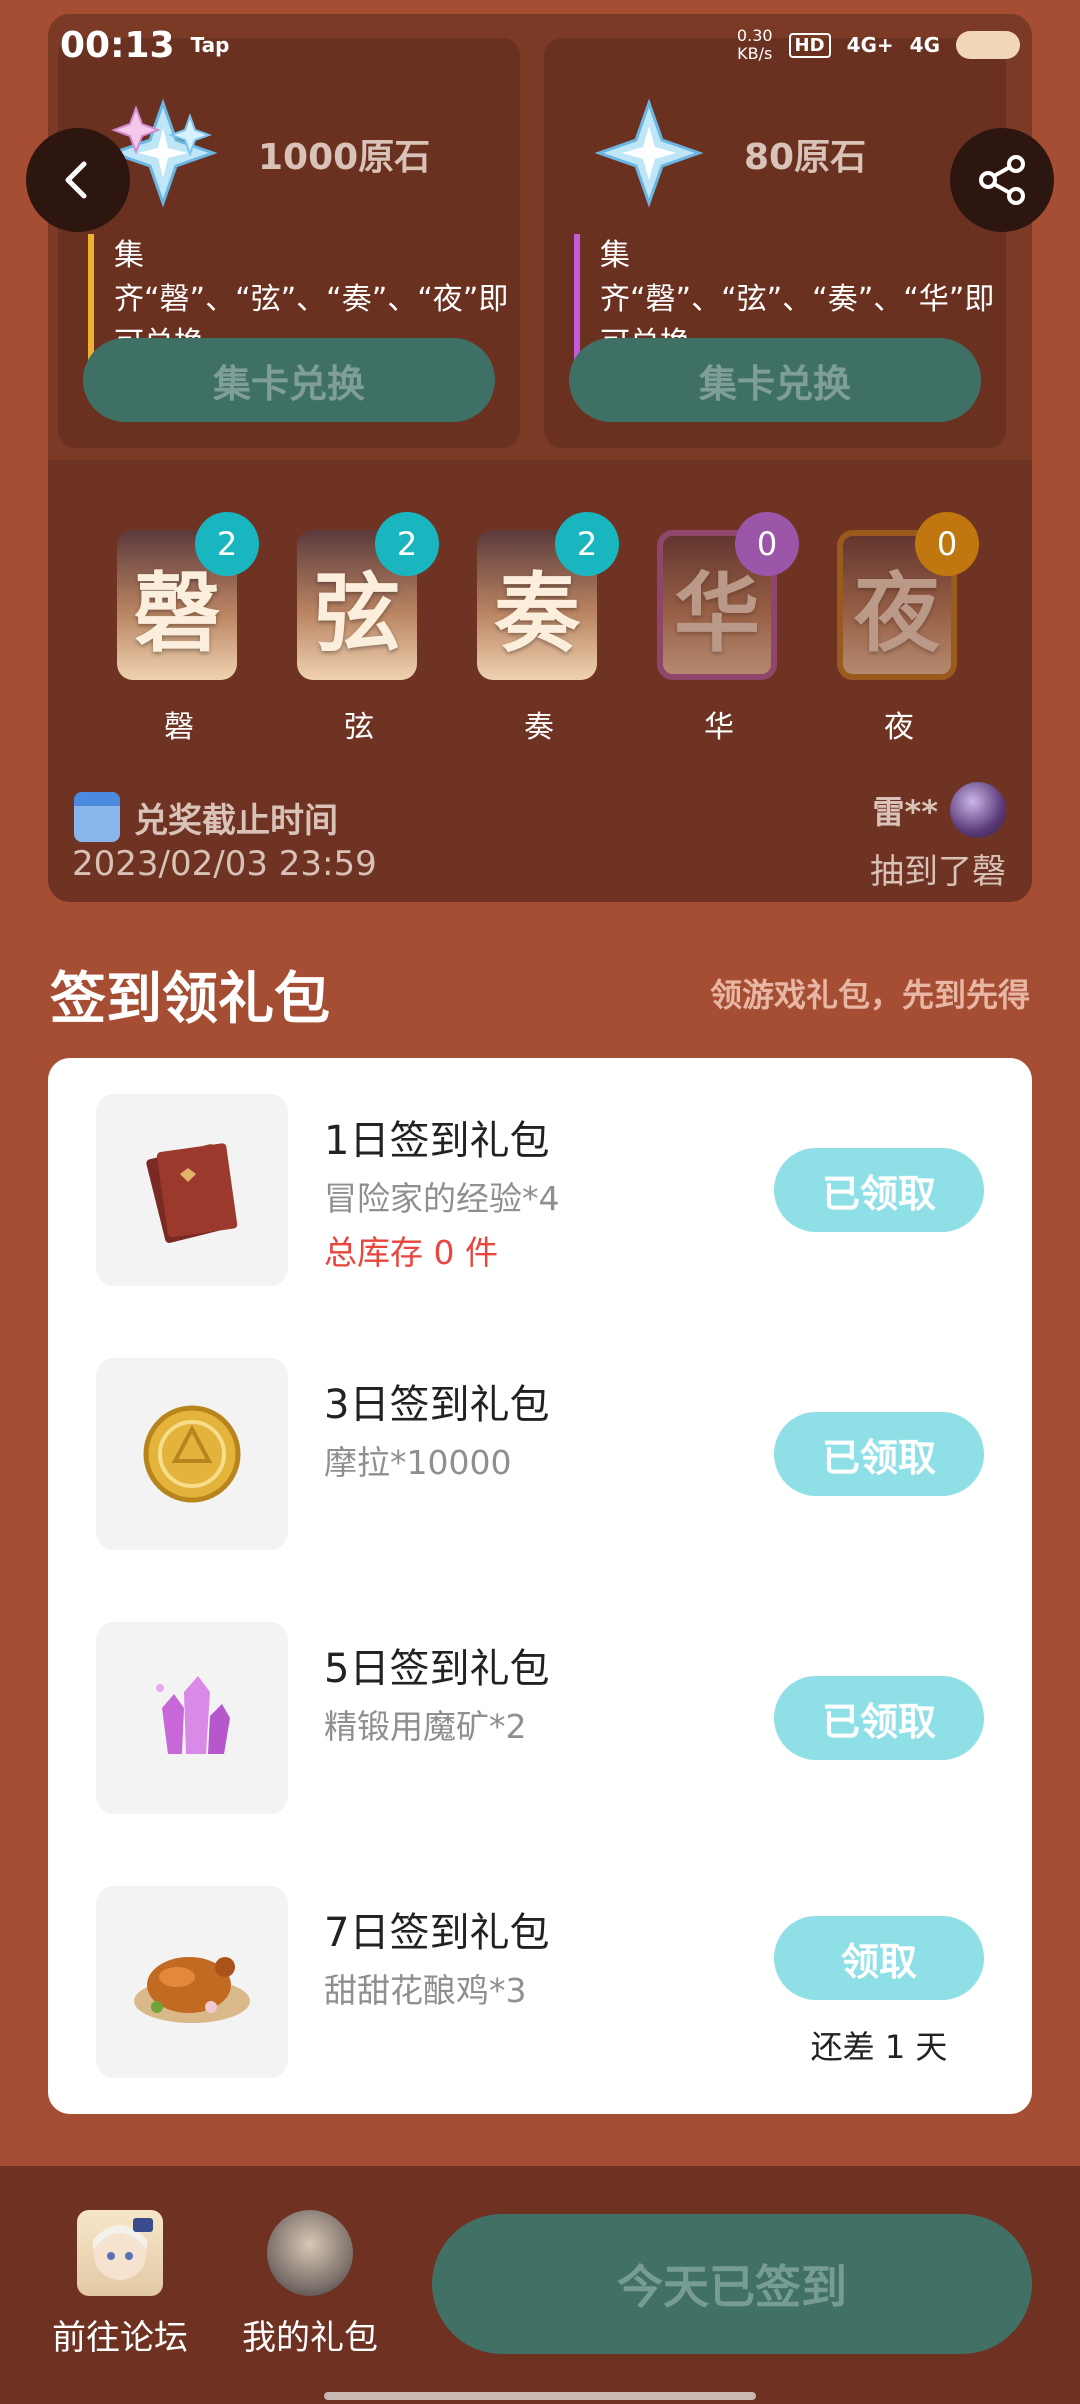 This screenshot has width=1080, height=2404. What do you see at coordinates (289, 243) in the screenshot?
I see `exchange-card-1000: 1000原石 集齐“磬”、“弦”、“奏”、“夜”即可兑换 集卡兑换` at bounding box center [289, 243].